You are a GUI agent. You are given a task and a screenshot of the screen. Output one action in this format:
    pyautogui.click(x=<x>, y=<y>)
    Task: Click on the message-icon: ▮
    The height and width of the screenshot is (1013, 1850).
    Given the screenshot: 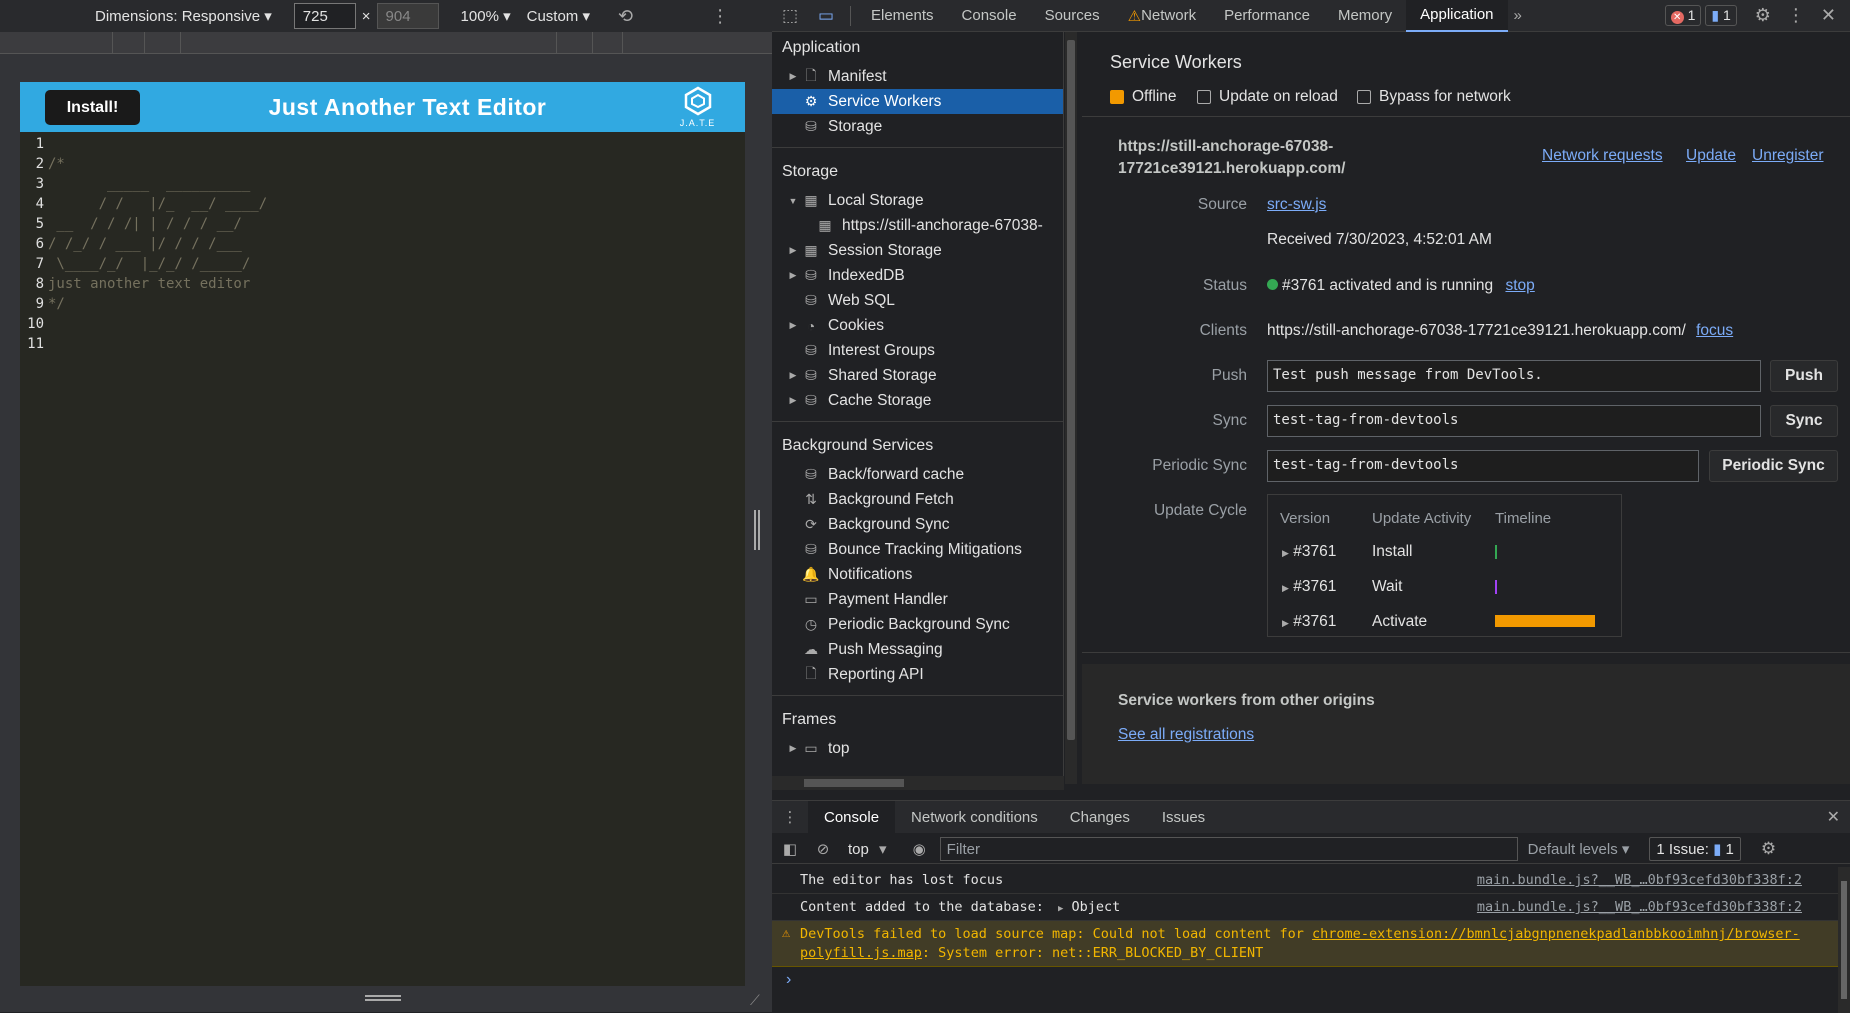 What is the action you would take?
    pyautogui.click(x=1715, y=15)
    